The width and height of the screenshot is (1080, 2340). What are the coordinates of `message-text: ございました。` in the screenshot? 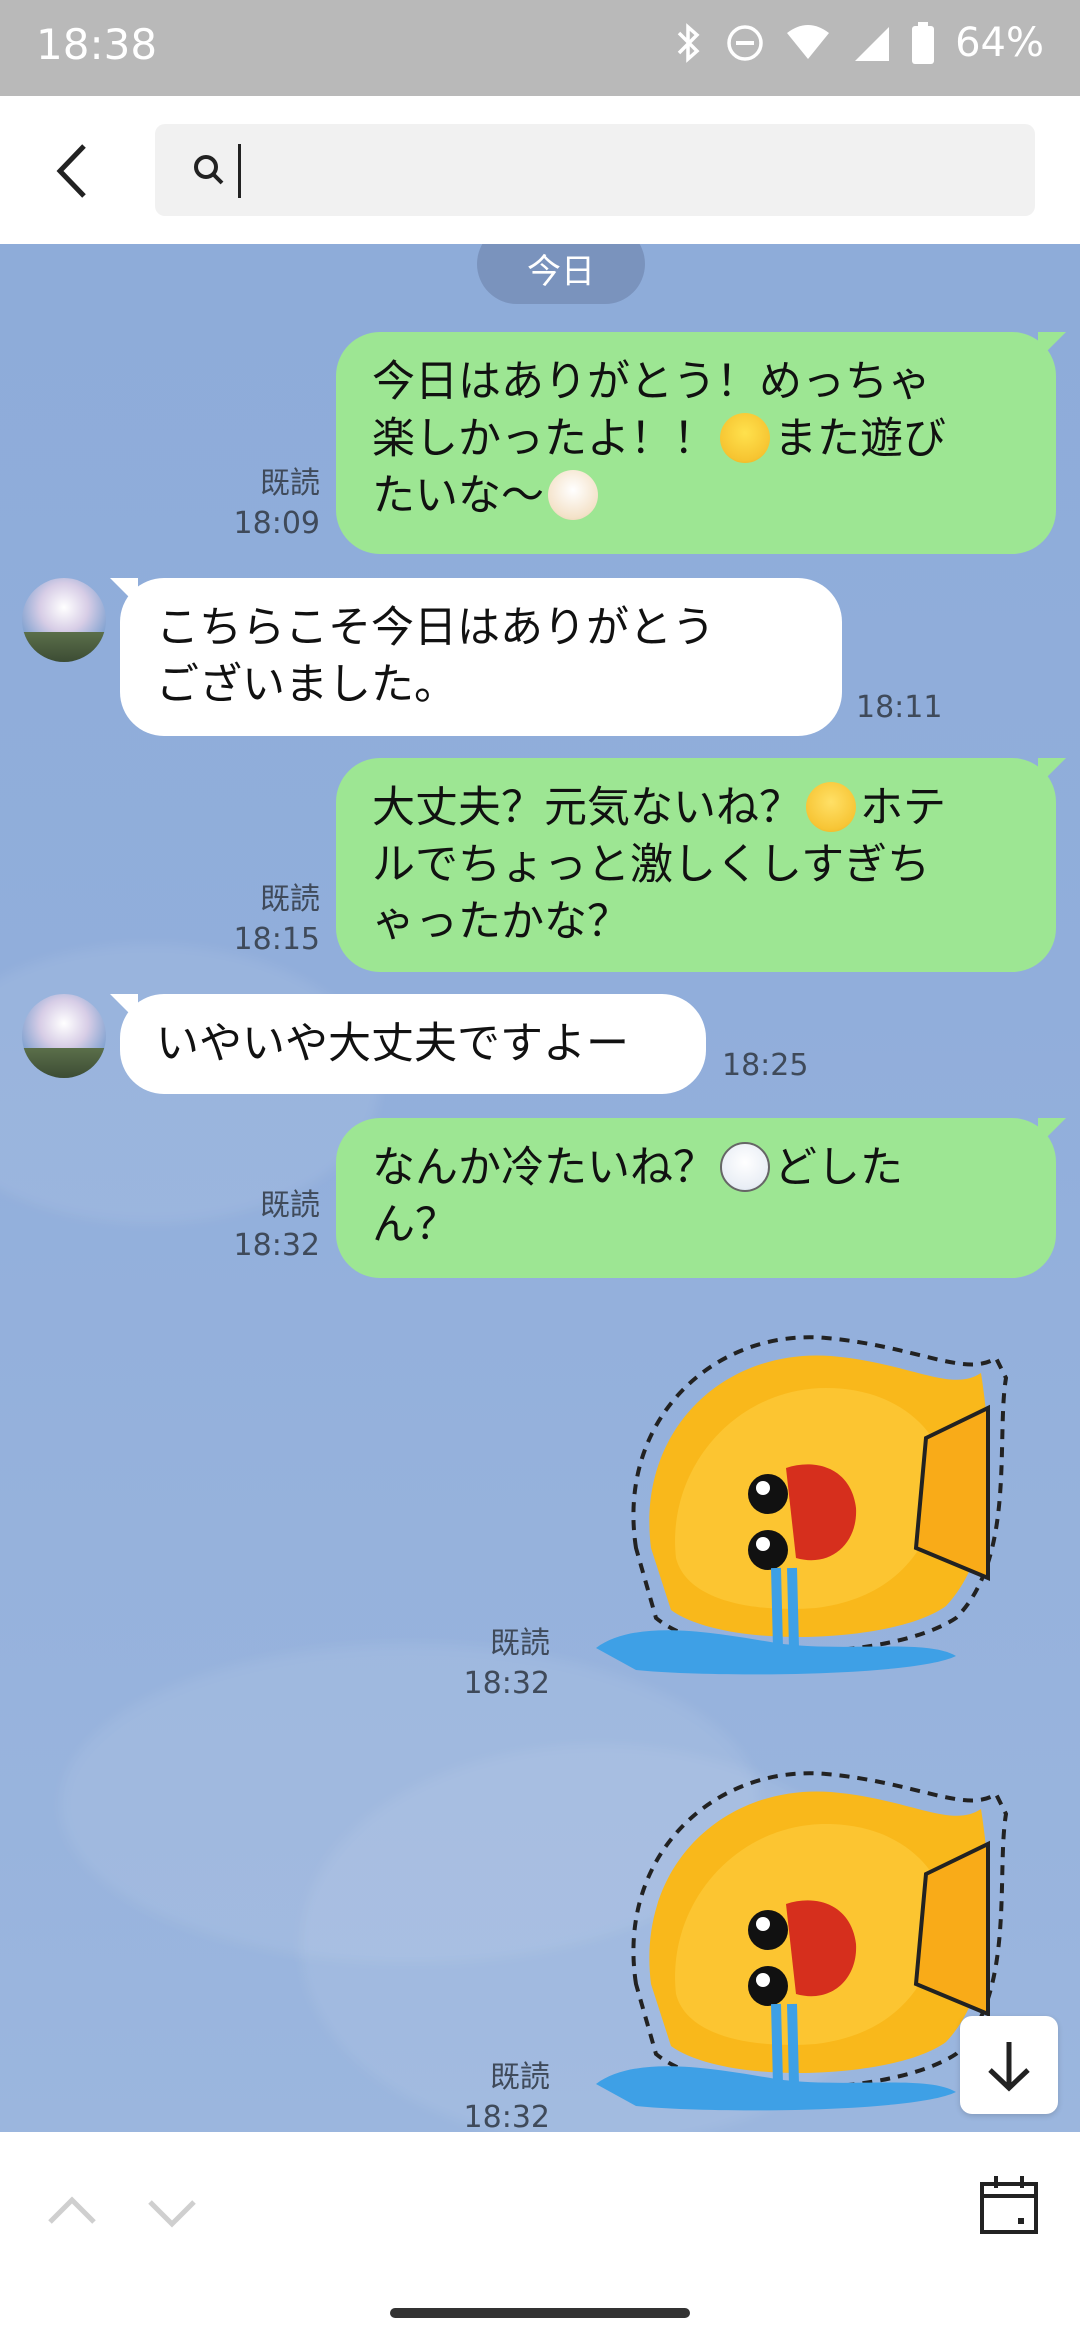 It's located at (306, 685).